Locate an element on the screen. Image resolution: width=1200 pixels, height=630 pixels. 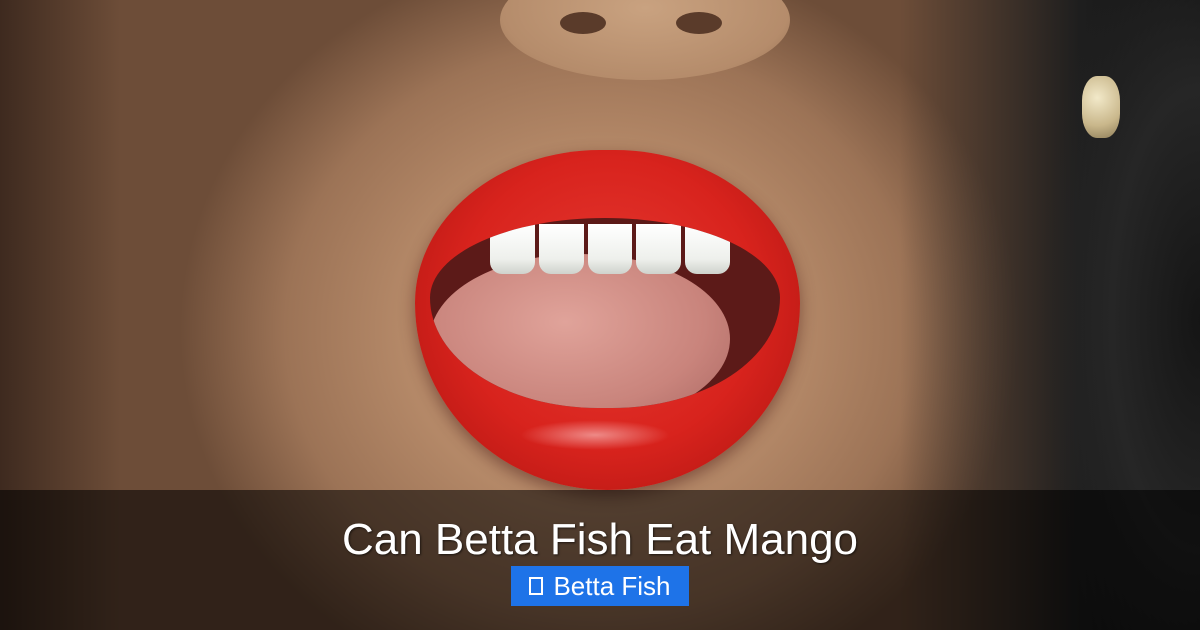
nostril-left is located at coordinates (583, 23).